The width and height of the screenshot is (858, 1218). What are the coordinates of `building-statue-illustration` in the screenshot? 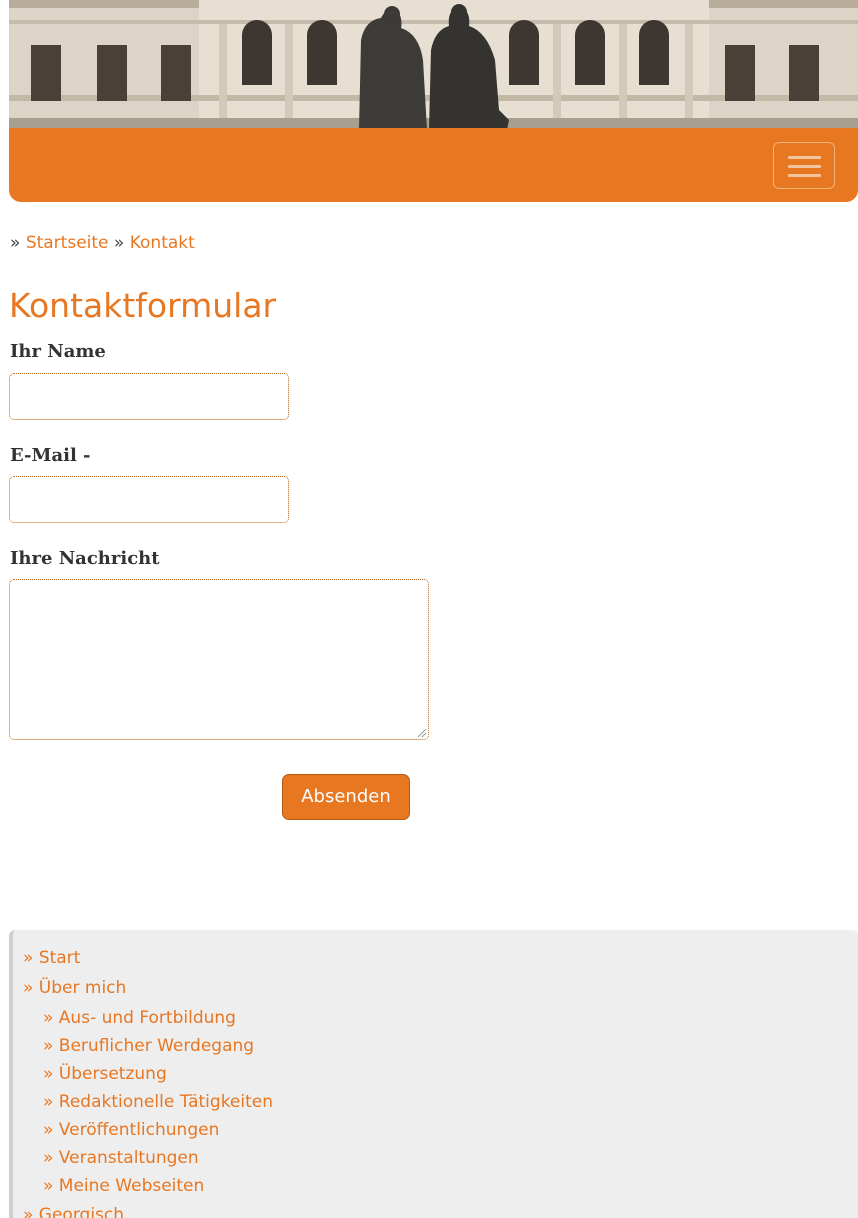 It's located at (433, 65).